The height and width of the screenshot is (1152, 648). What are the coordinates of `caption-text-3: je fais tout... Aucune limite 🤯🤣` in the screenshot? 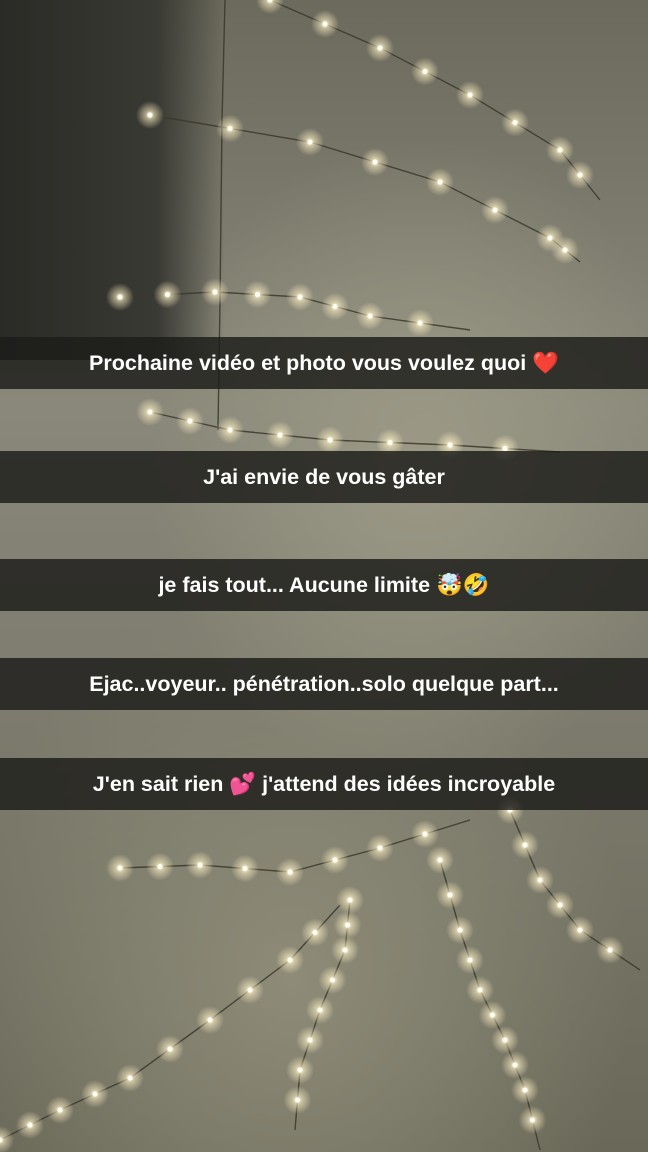 It's located at (324, 584).